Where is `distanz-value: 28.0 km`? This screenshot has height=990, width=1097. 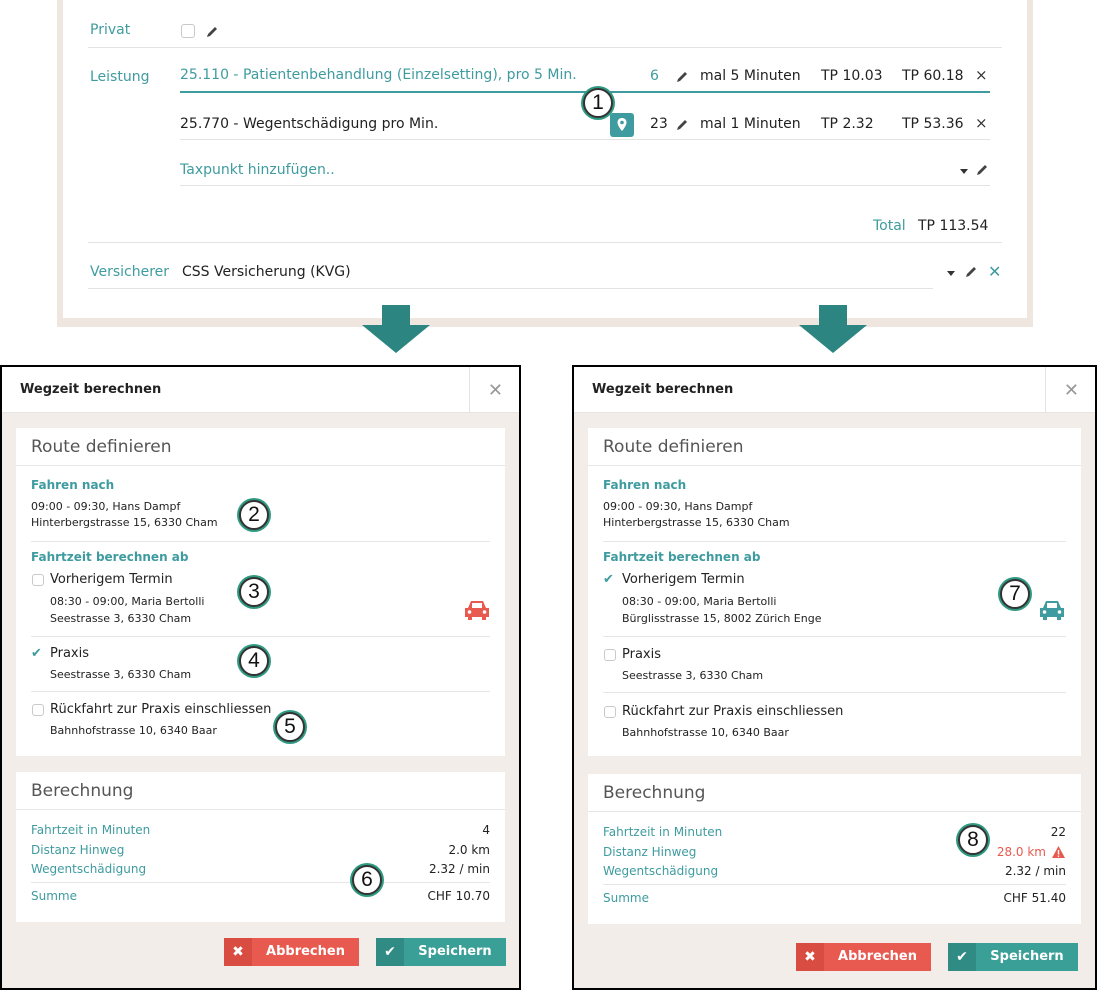
distanz-value: 28.0 km is located at coordinates (1021, 852).